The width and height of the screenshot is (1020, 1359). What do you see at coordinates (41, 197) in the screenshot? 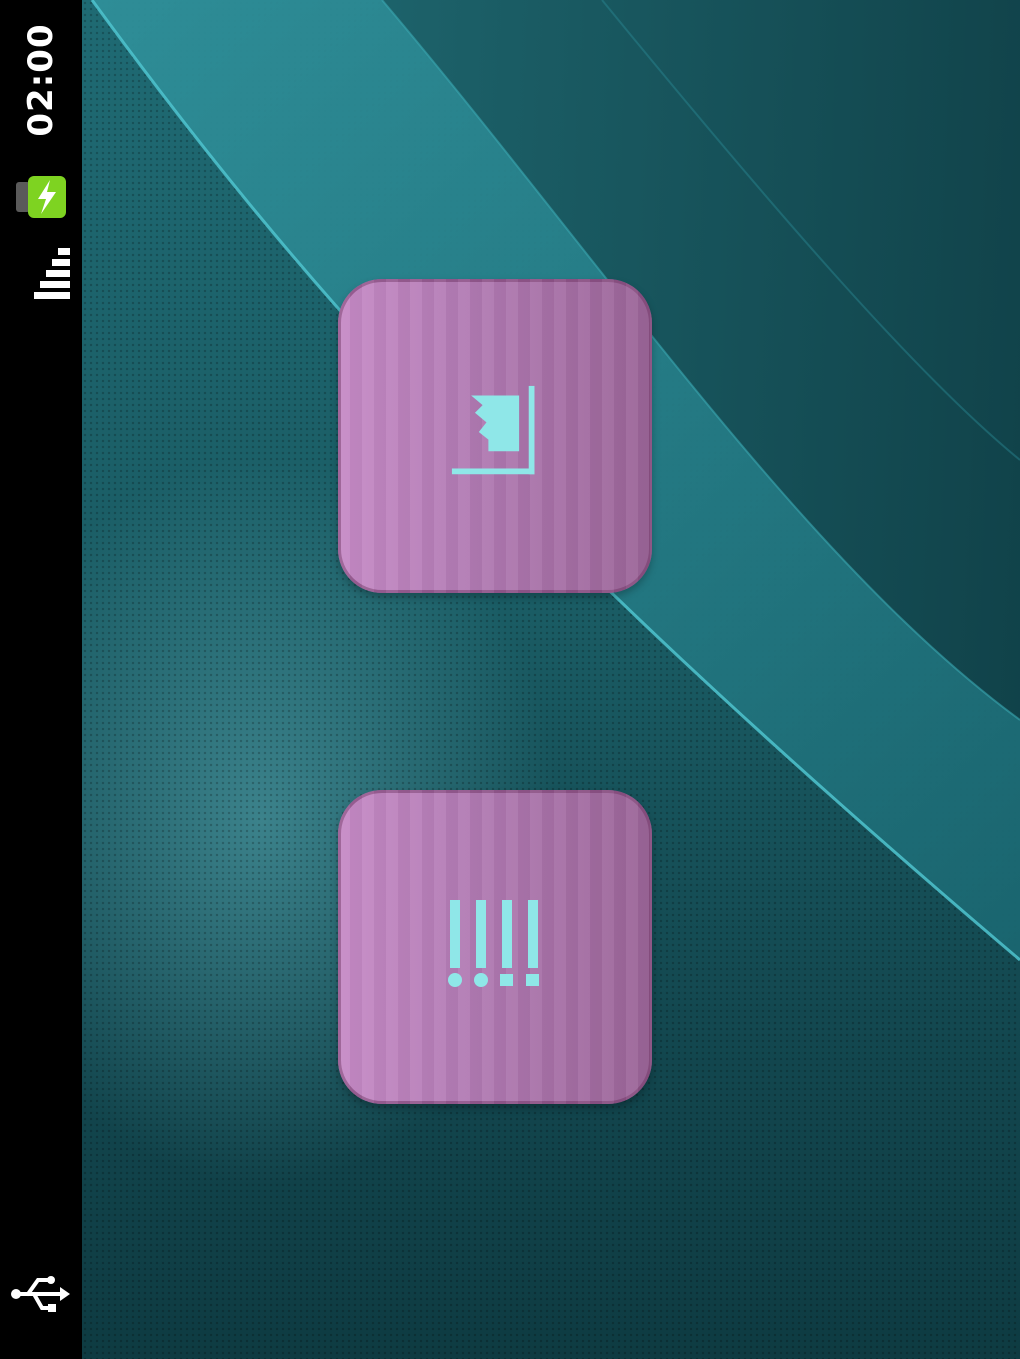
I see `battery-charging-icon` at bounding box center [41, 197].